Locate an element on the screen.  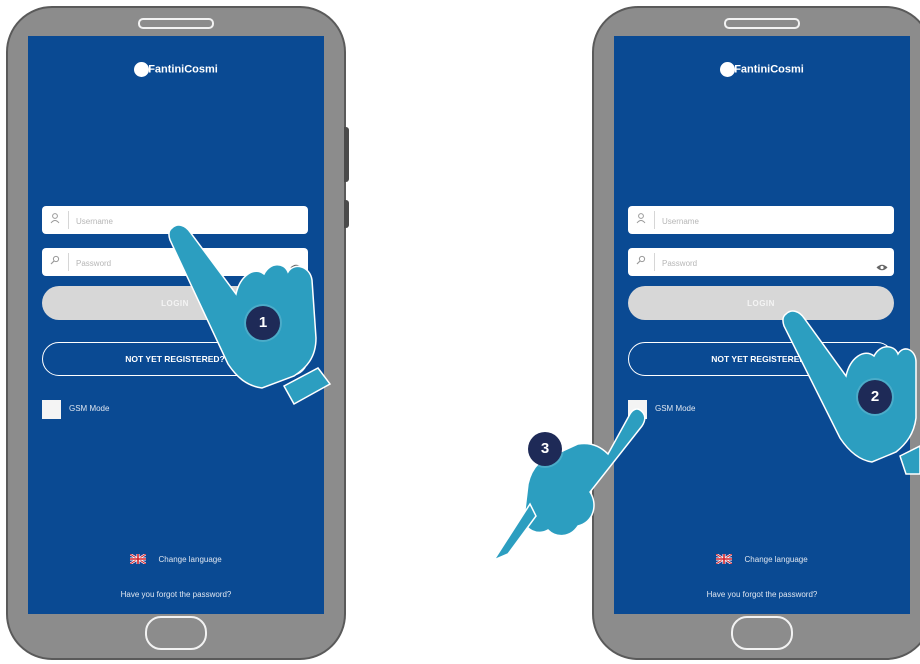
gsm-checkbox is located at coordinates (51, 409).